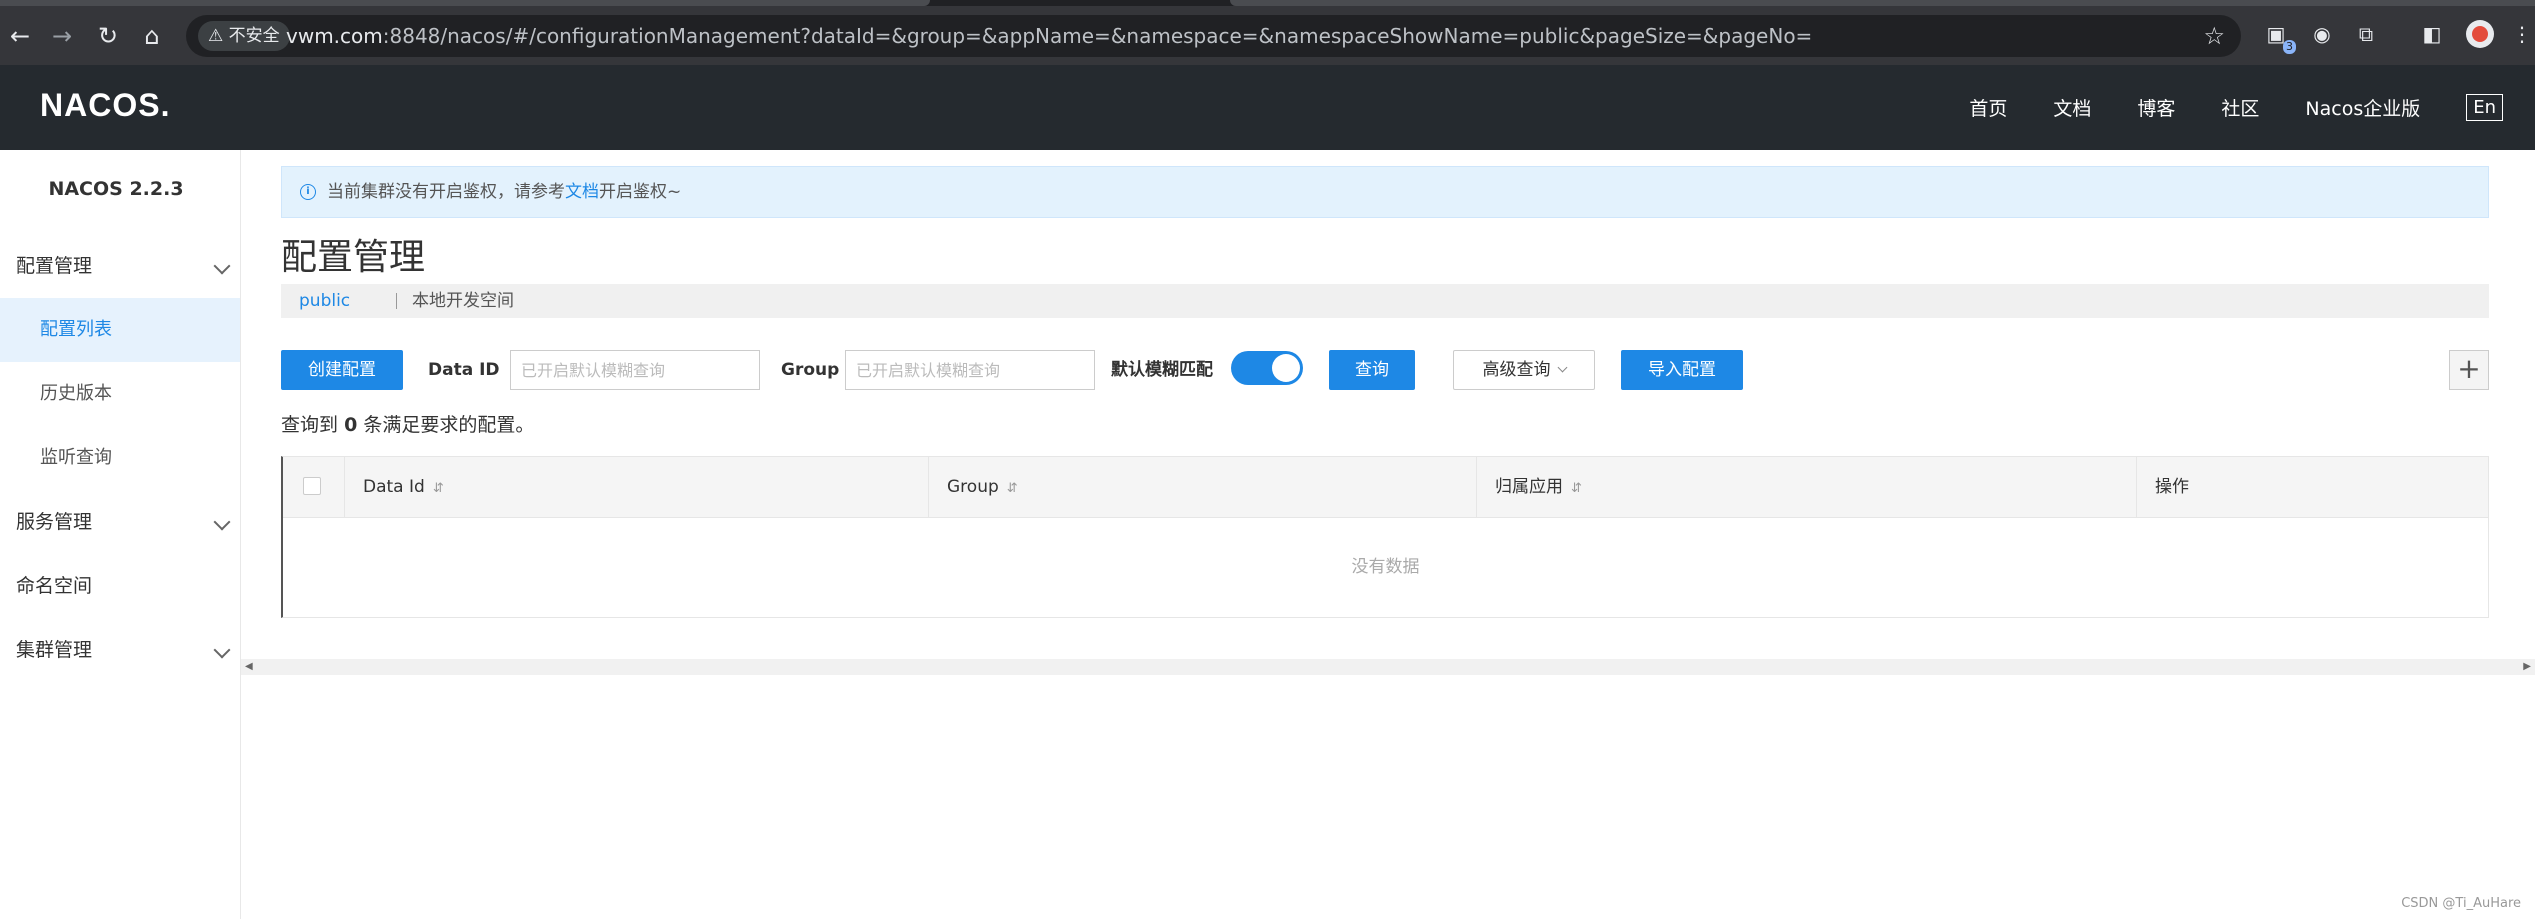 The image size is (2535, 919). Describe the element at coordinates (1807, 487) in the screenshot. I see `column-app: 归属应用 ⇵` at that location.